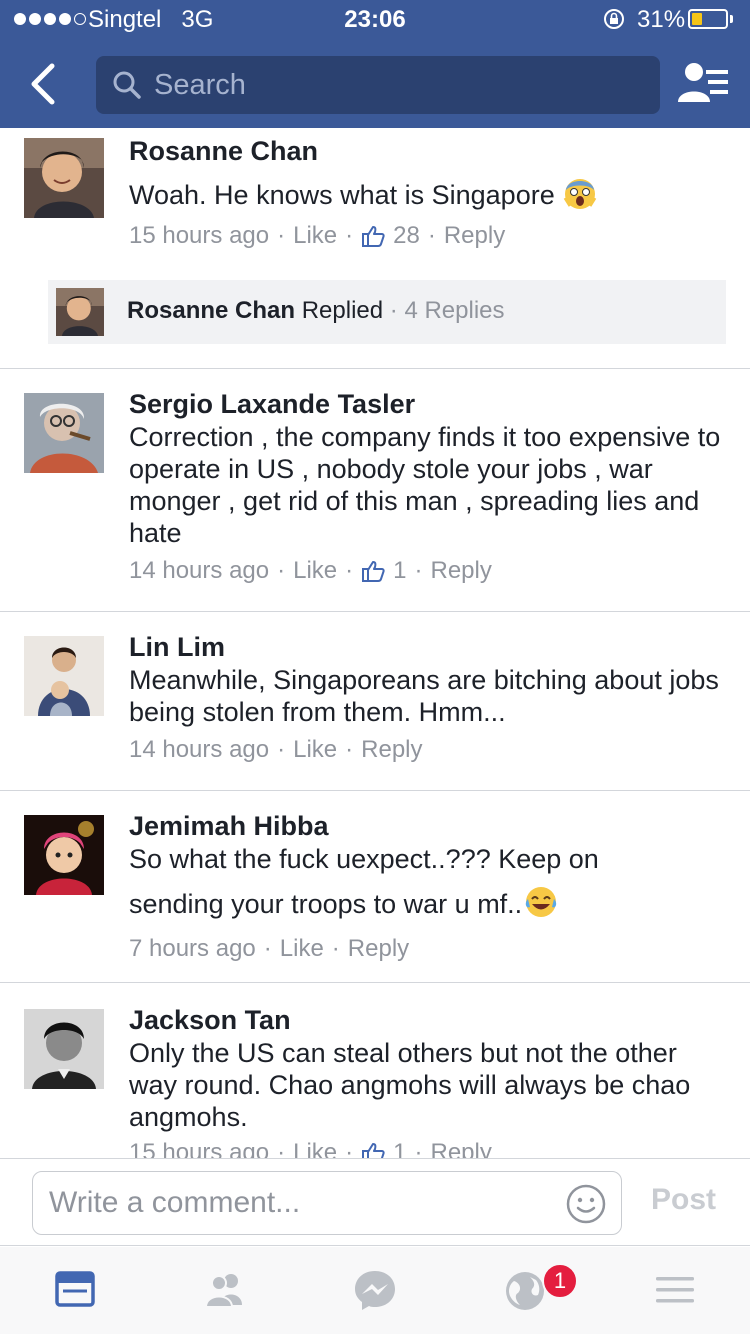  I want to click on messenger-icon, so click(375, 1290).